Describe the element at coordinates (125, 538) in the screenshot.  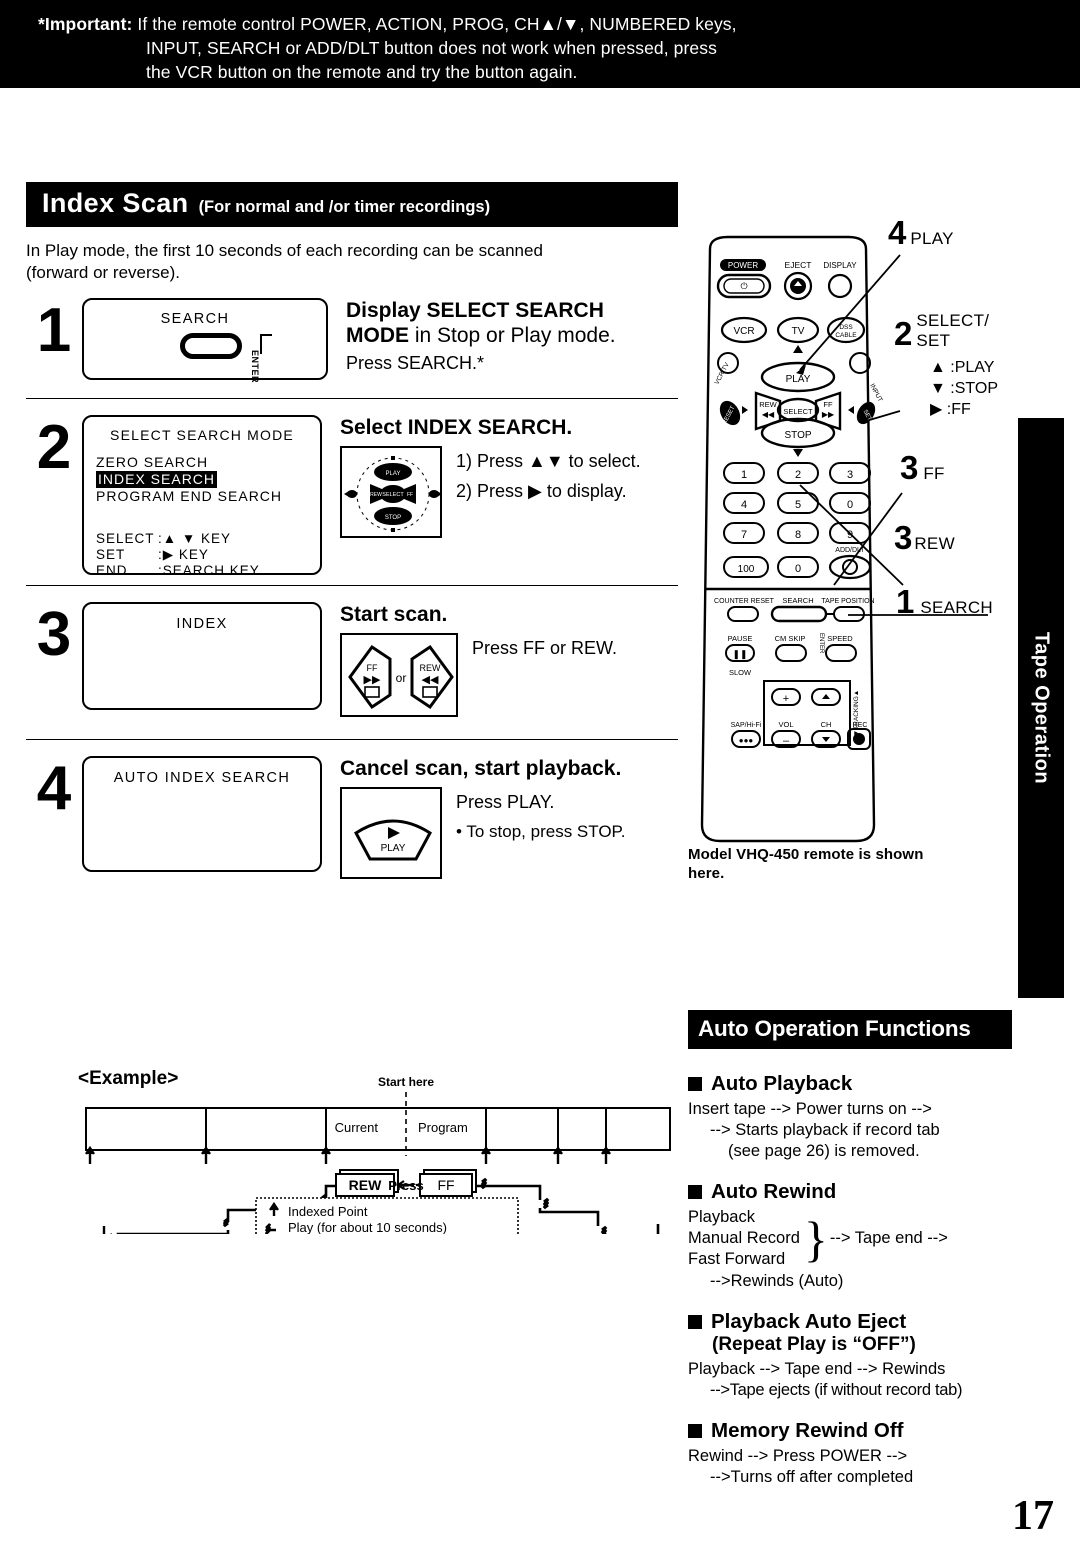
I see `osd-key-name: SELECT` at that location.